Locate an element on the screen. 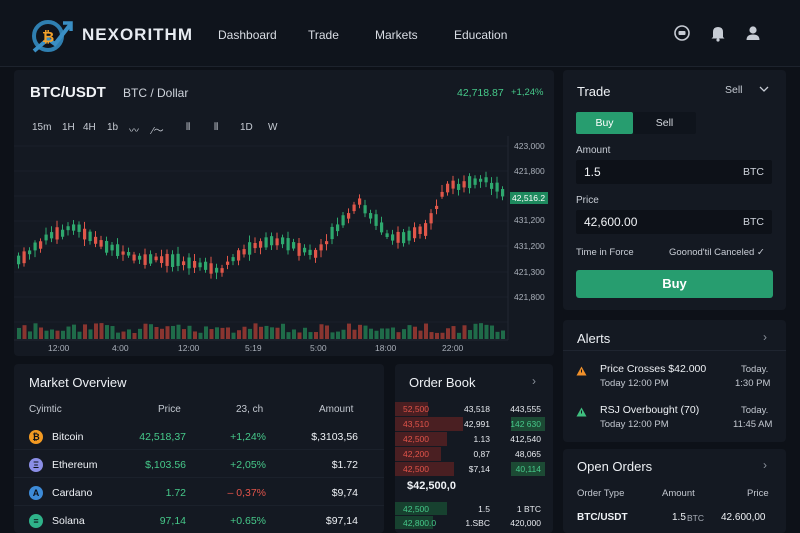 This screenshot has height=533, width=800. trading-pair: BTC/USDT is located at coordinates (68, 92).